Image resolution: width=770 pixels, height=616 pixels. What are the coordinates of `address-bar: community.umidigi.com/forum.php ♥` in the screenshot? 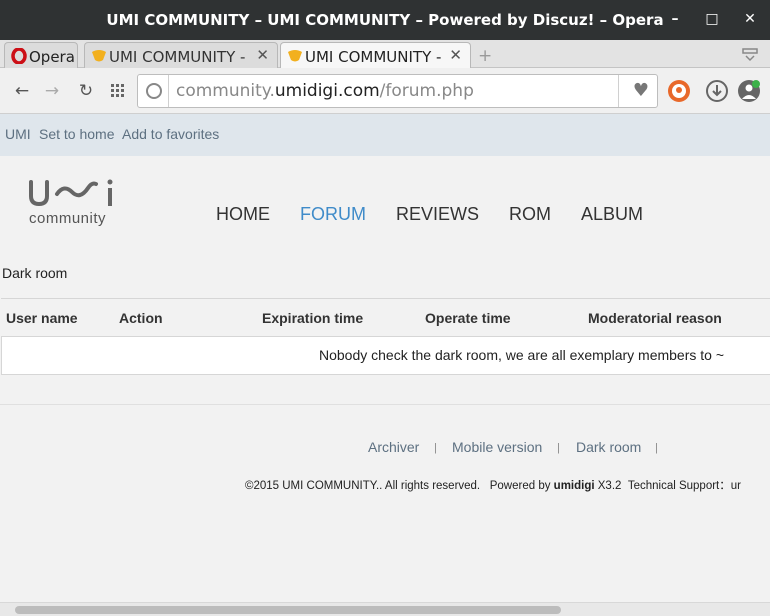 It's located at (397, 91).